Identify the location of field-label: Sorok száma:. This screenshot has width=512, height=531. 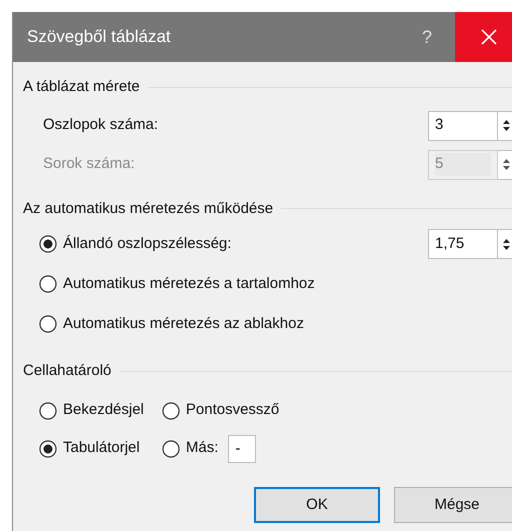
(89, 164).